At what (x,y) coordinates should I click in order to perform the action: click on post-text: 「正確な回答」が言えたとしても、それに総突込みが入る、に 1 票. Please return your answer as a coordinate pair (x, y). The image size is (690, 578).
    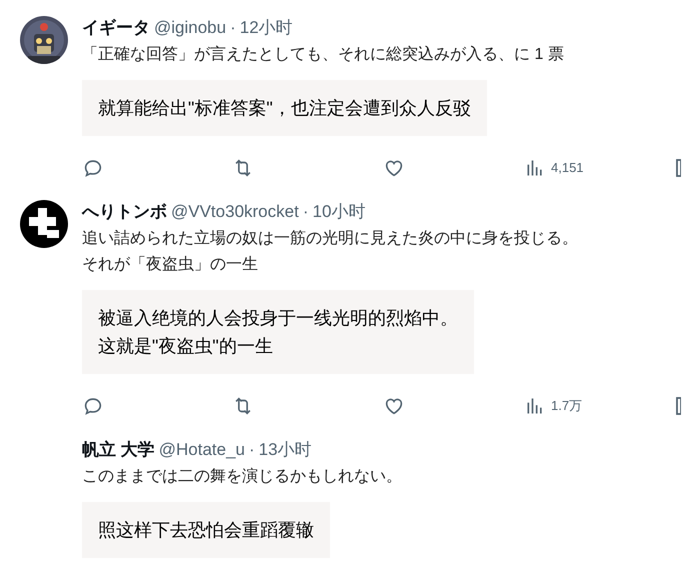
    Looking at the image, I should click on (323, 54).